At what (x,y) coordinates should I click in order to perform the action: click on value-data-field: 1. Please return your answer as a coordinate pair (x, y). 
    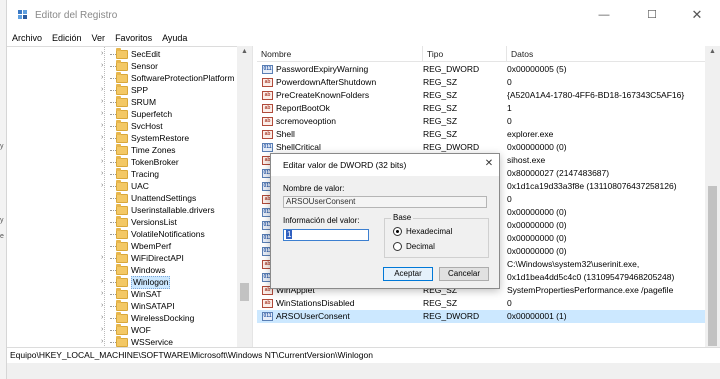
    Looking at the image, I should click on (326, 235).